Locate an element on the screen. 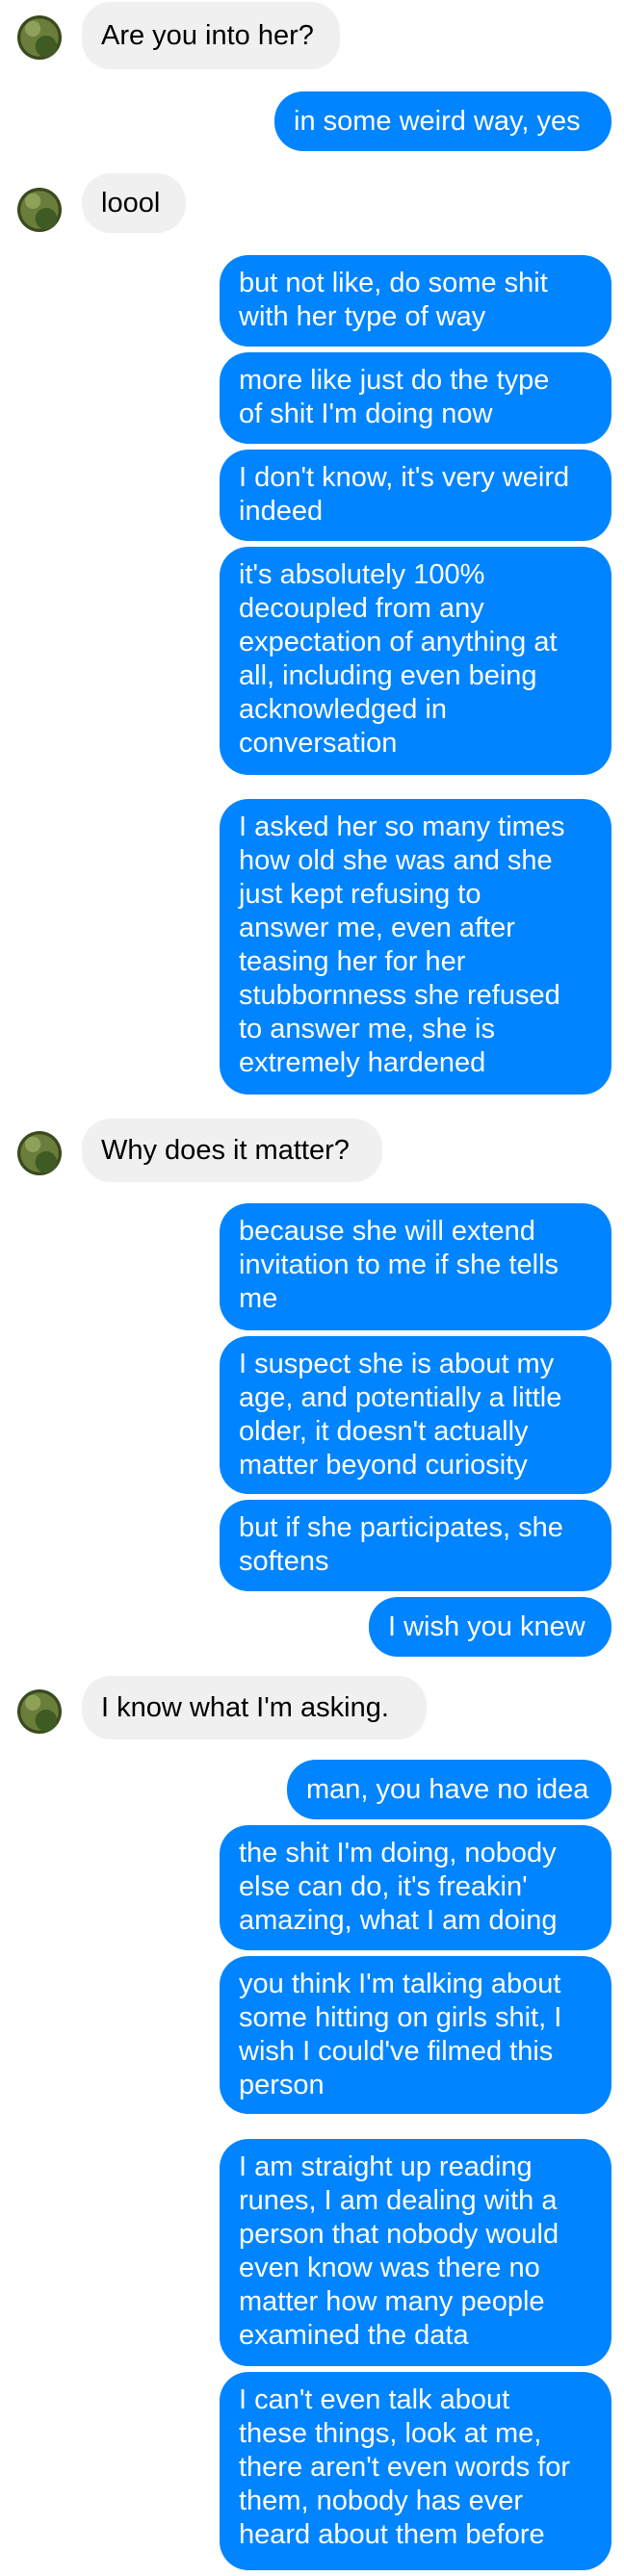 The width and height of the screenshot is (624, 2576). received-message-bubble: Are you into her? is located at coordinates (211, 35).